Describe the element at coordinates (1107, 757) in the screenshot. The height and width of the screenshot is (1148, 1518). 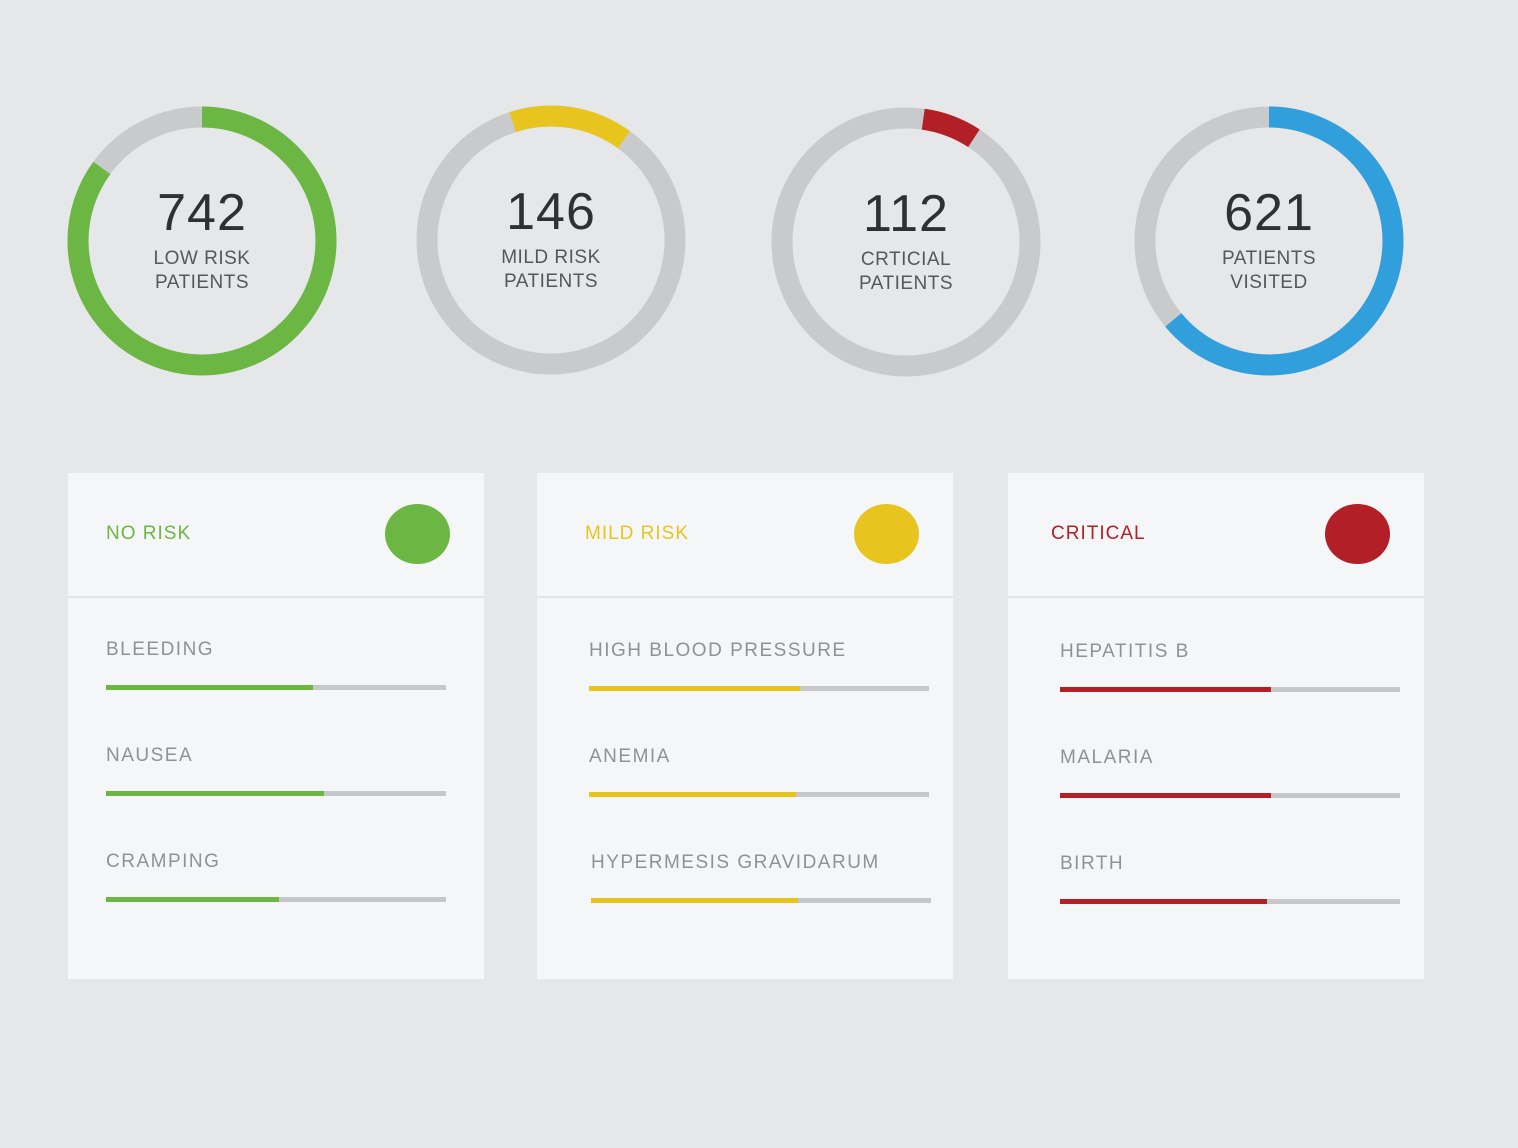
I see `metric-label: MALARIA` at that location.